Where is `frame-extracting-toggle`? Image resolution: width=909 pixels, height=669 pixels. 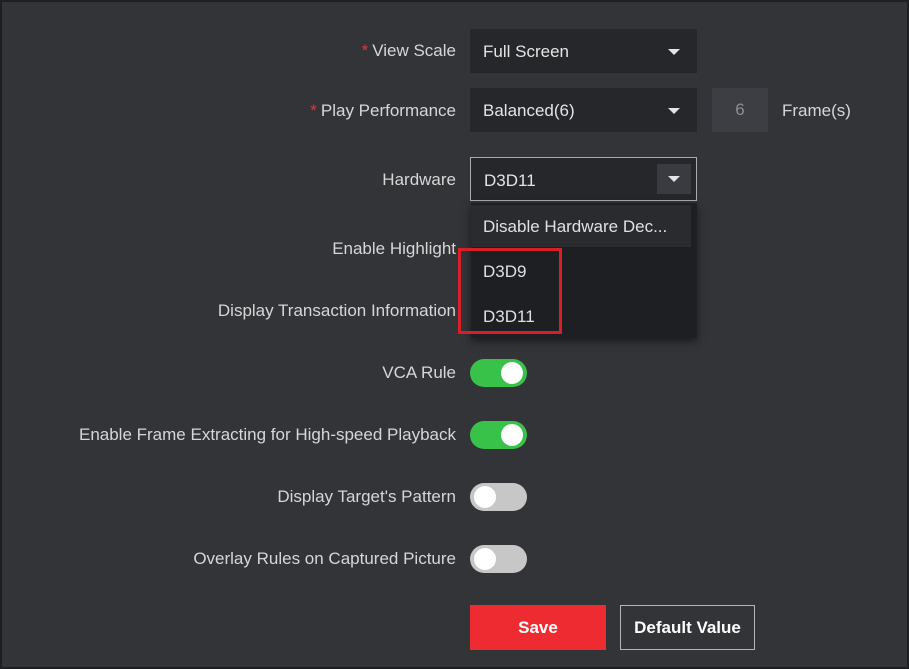 frame-extracting-toggle is located at coordinates (498, 435).